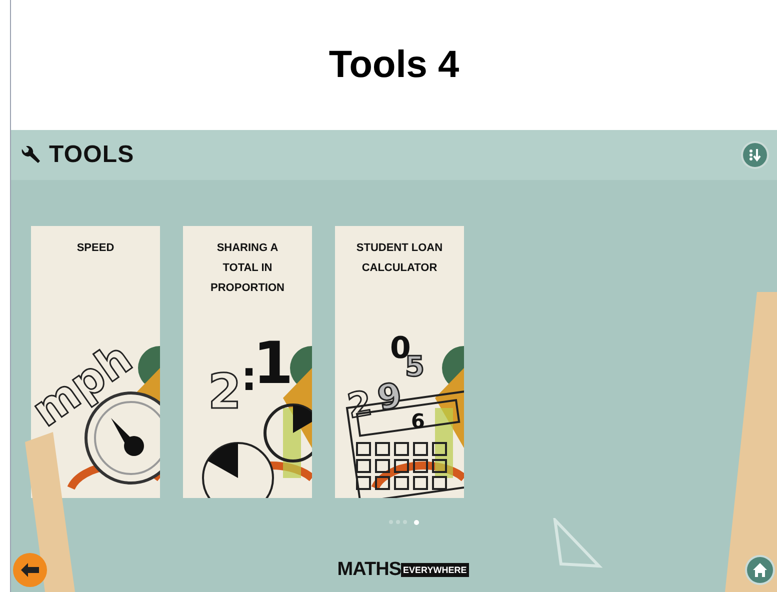 The width and height of the screenshot is (777, 592). I want to click on section-title: TOOLS, so click(91, 155).